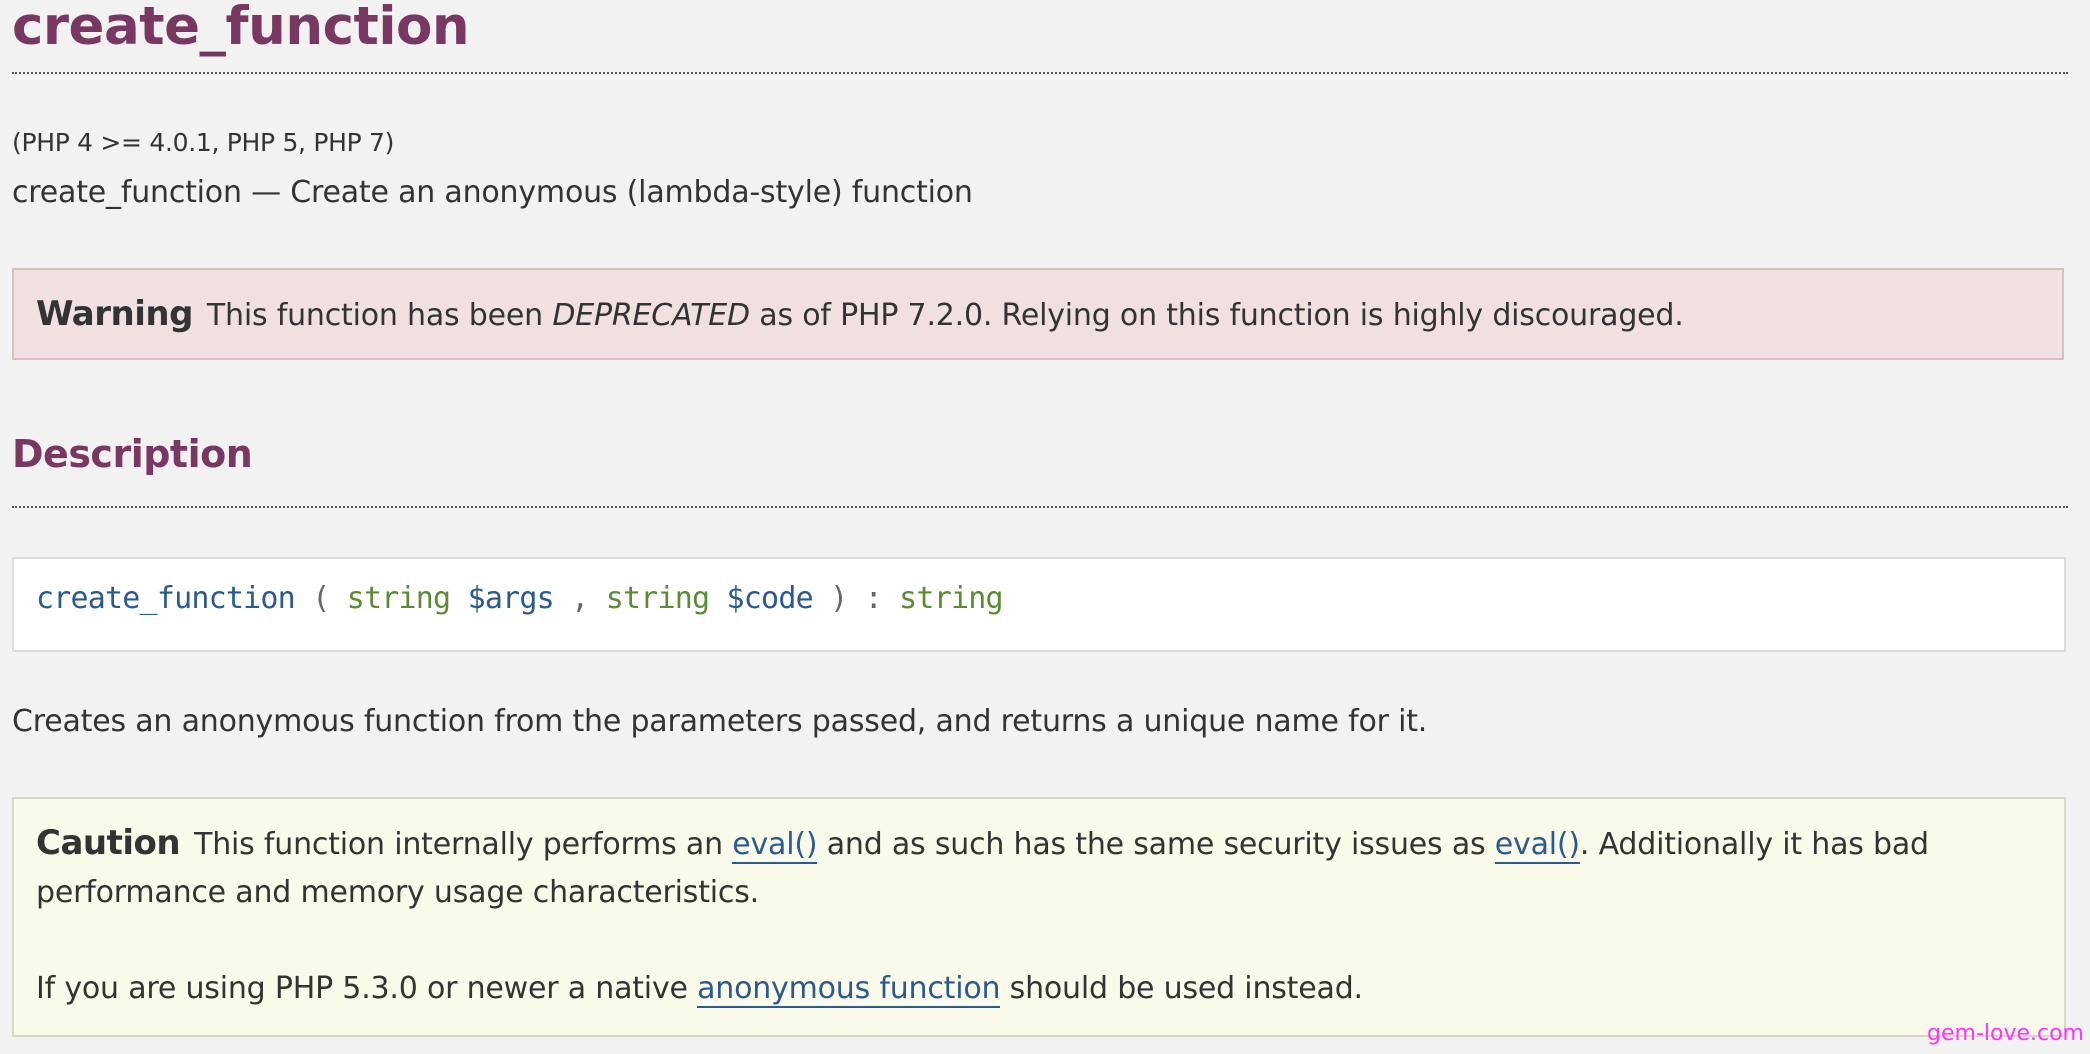 The image size is (2090, 1054). I want to click on signature-colon: :, so click(873, 598).